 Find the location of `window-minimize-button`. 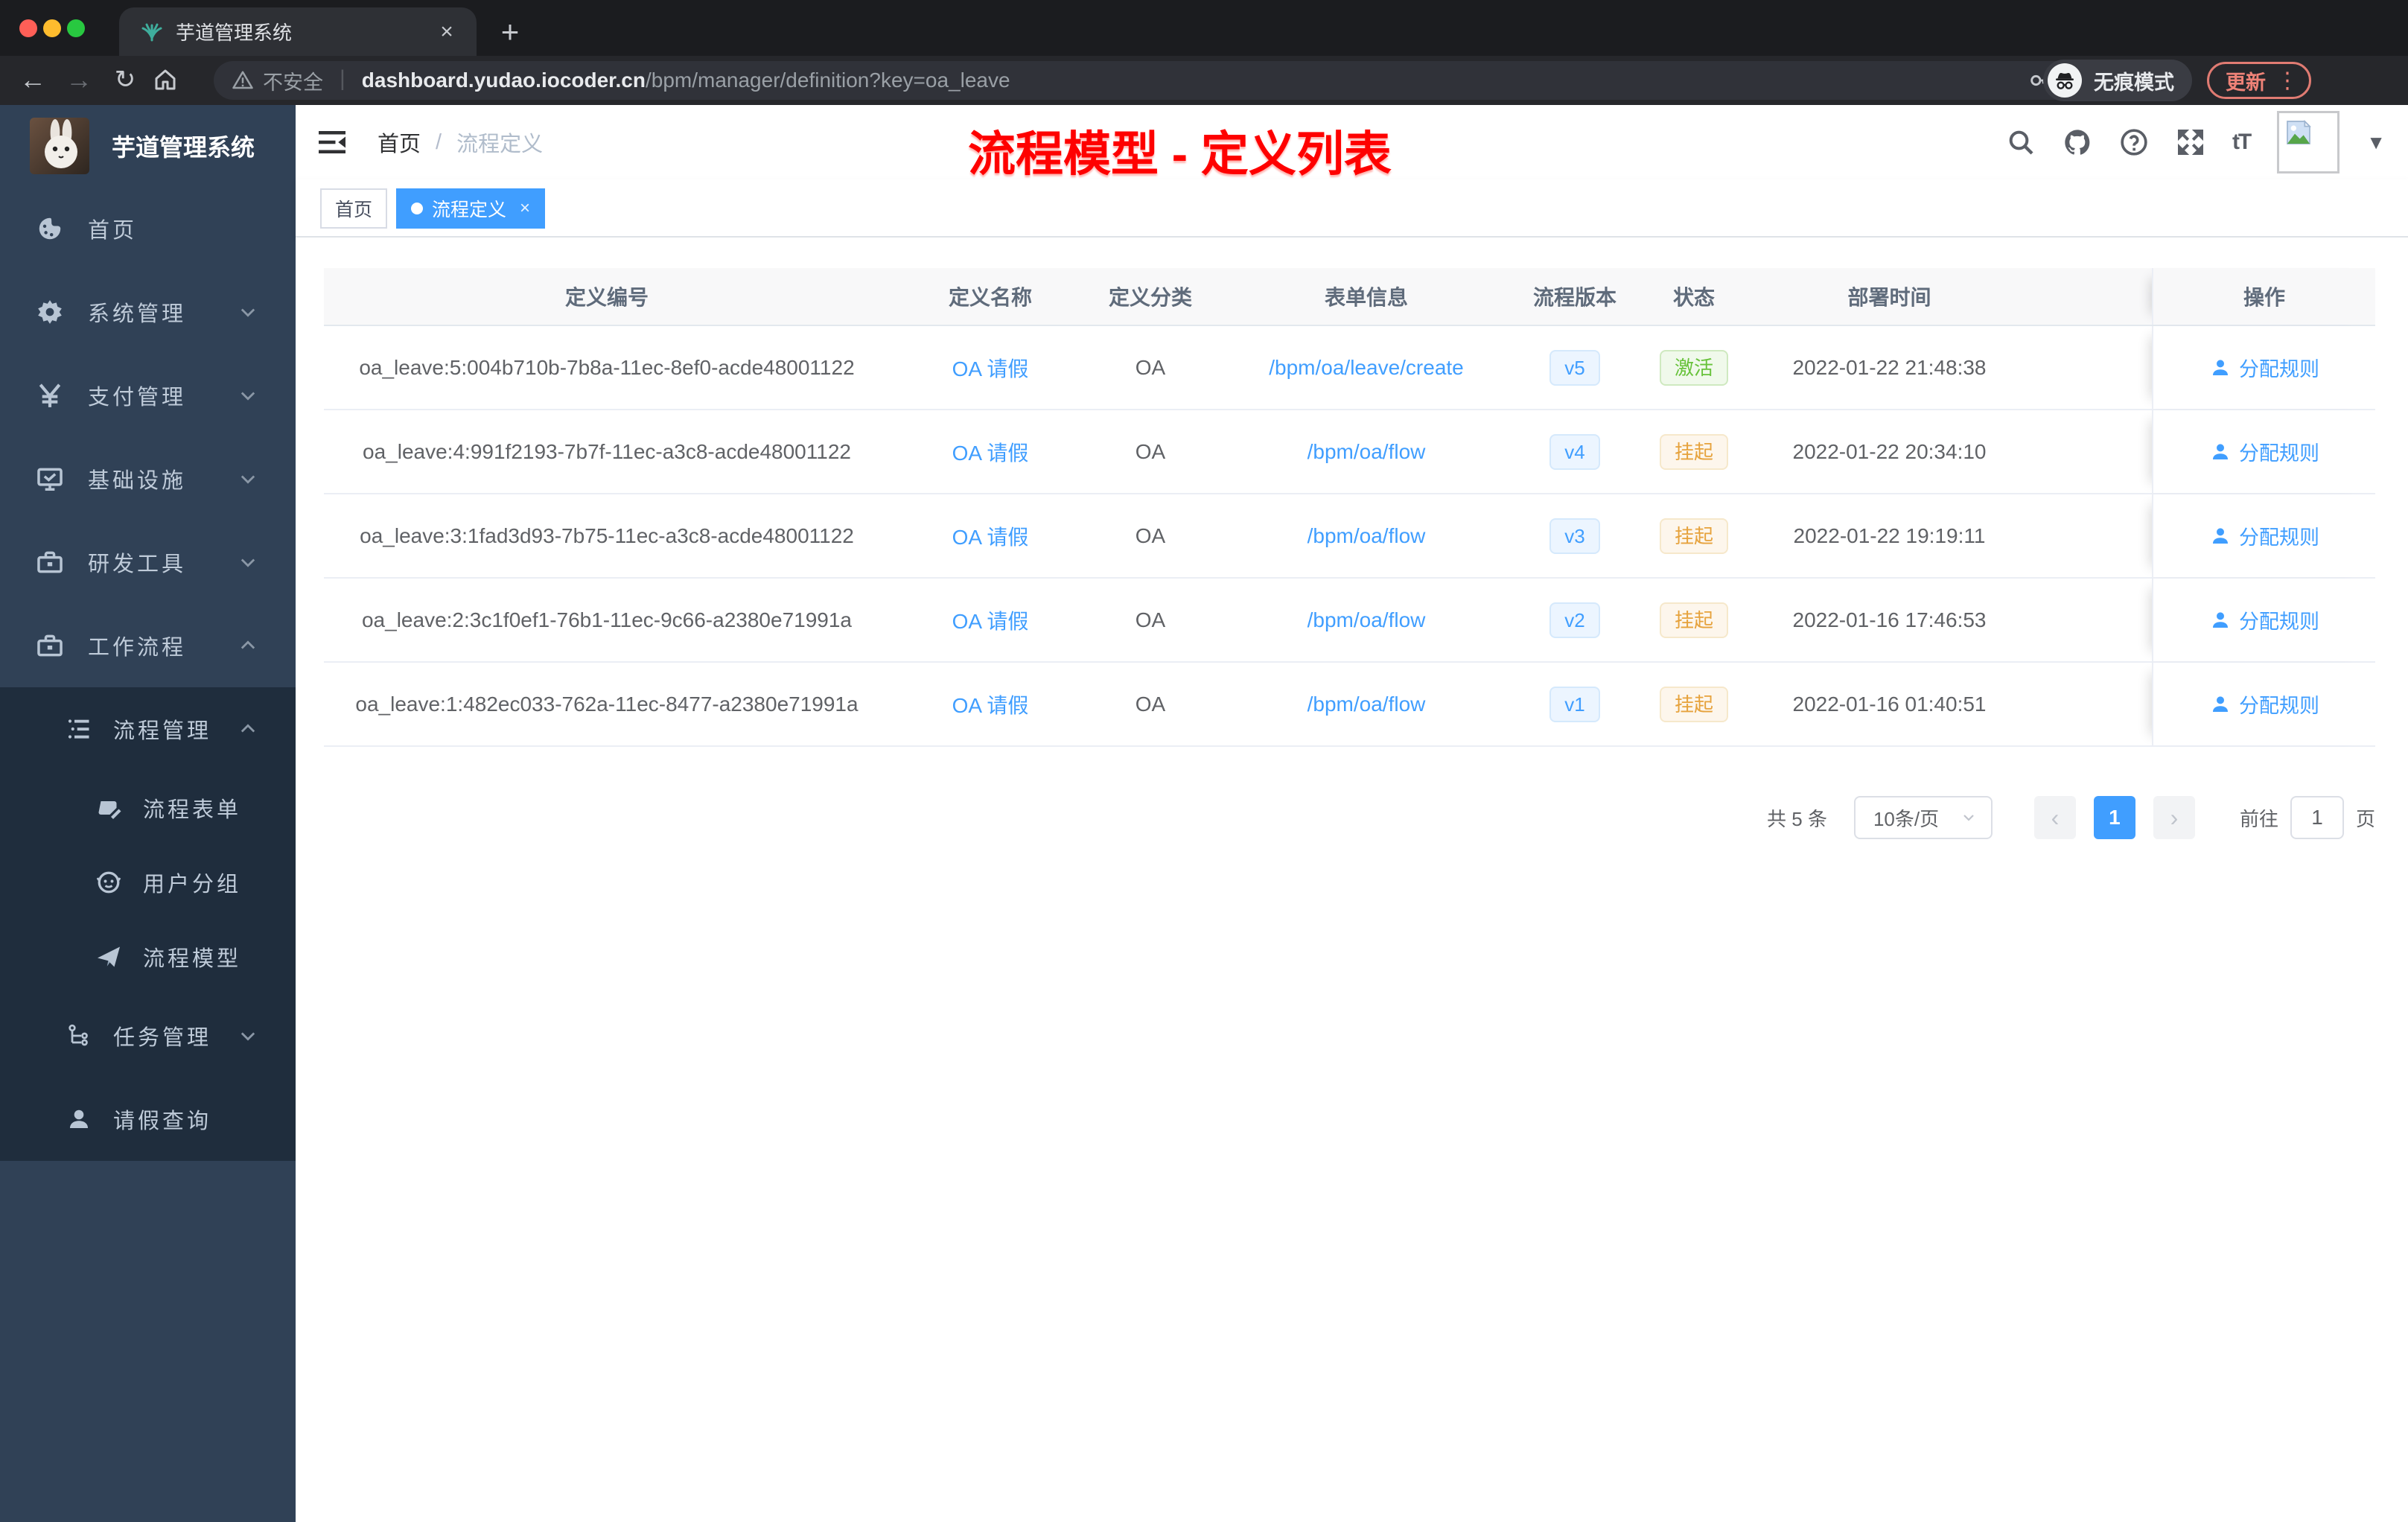

window-minimize-button is located at coordinates (52, 28).